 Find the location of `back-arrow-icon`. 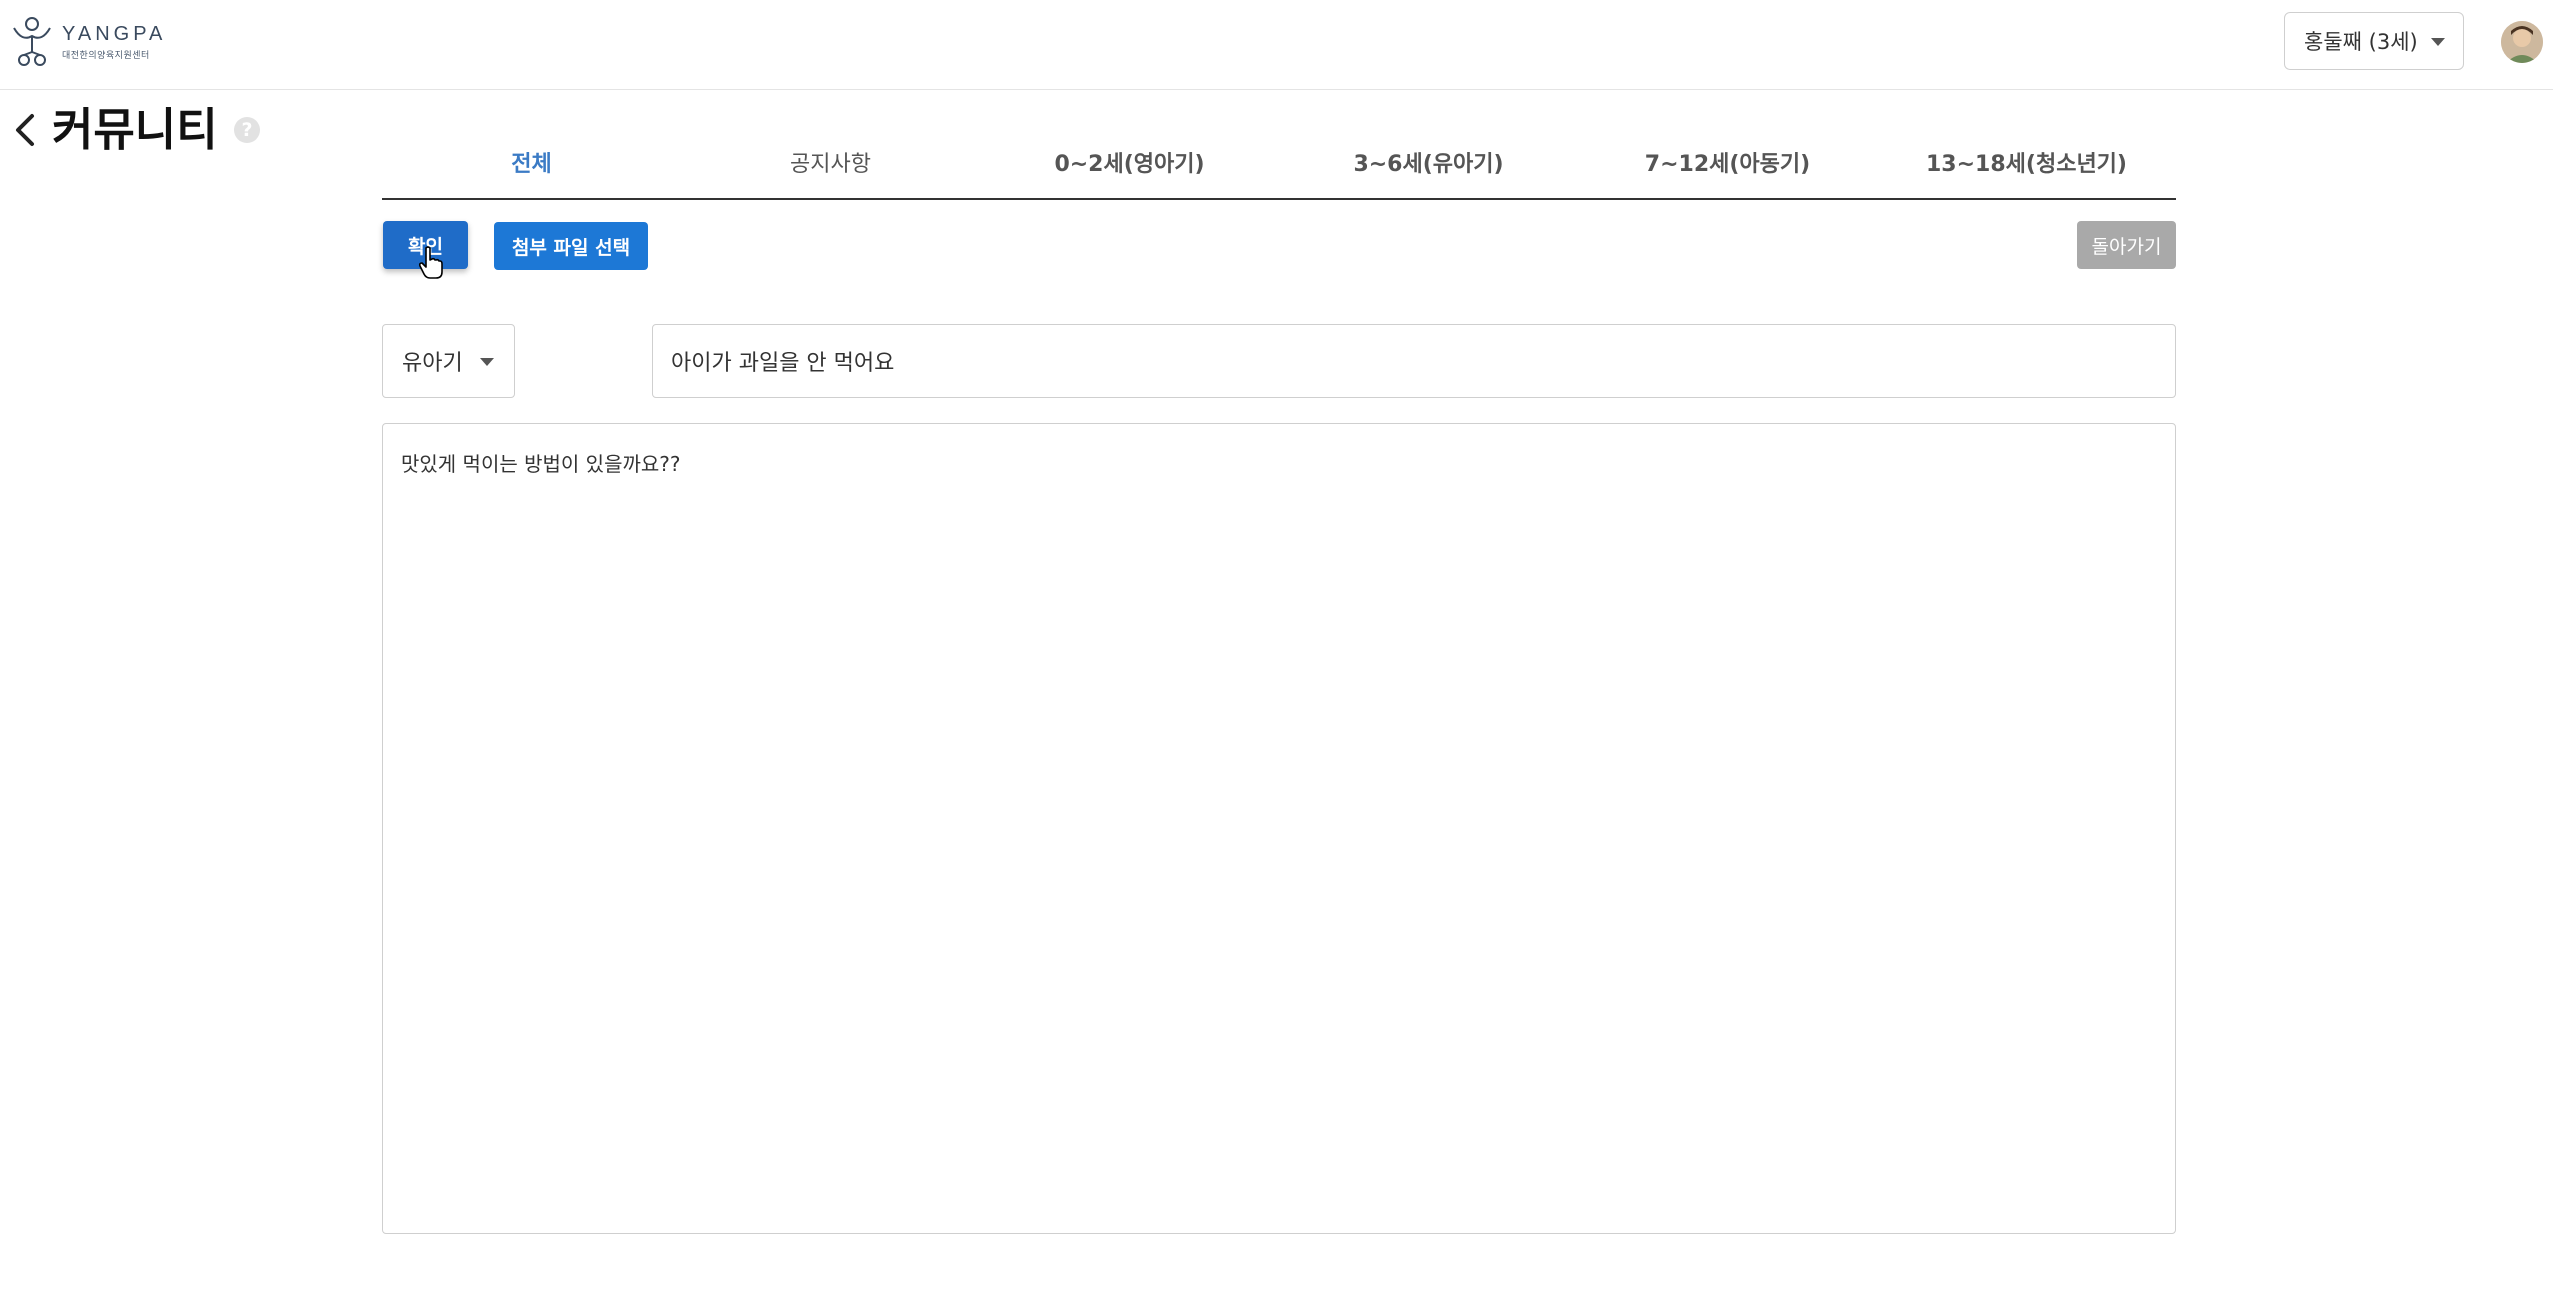

back-arrow-icon is located at coordinates (25, 130).